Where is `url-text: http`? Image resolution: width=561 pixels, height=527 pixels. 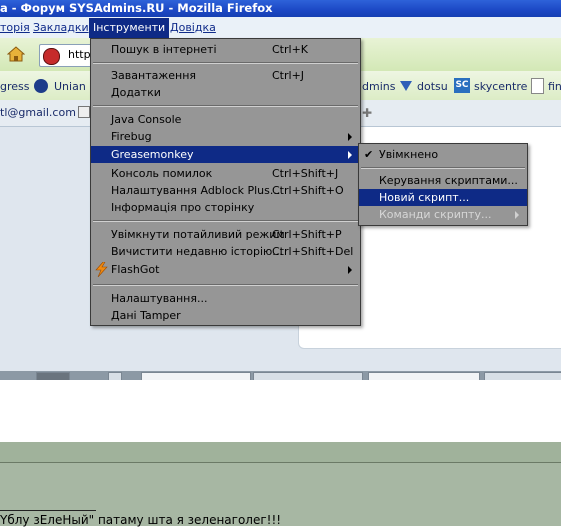 url-text: http is located at coordinates (79, 54).